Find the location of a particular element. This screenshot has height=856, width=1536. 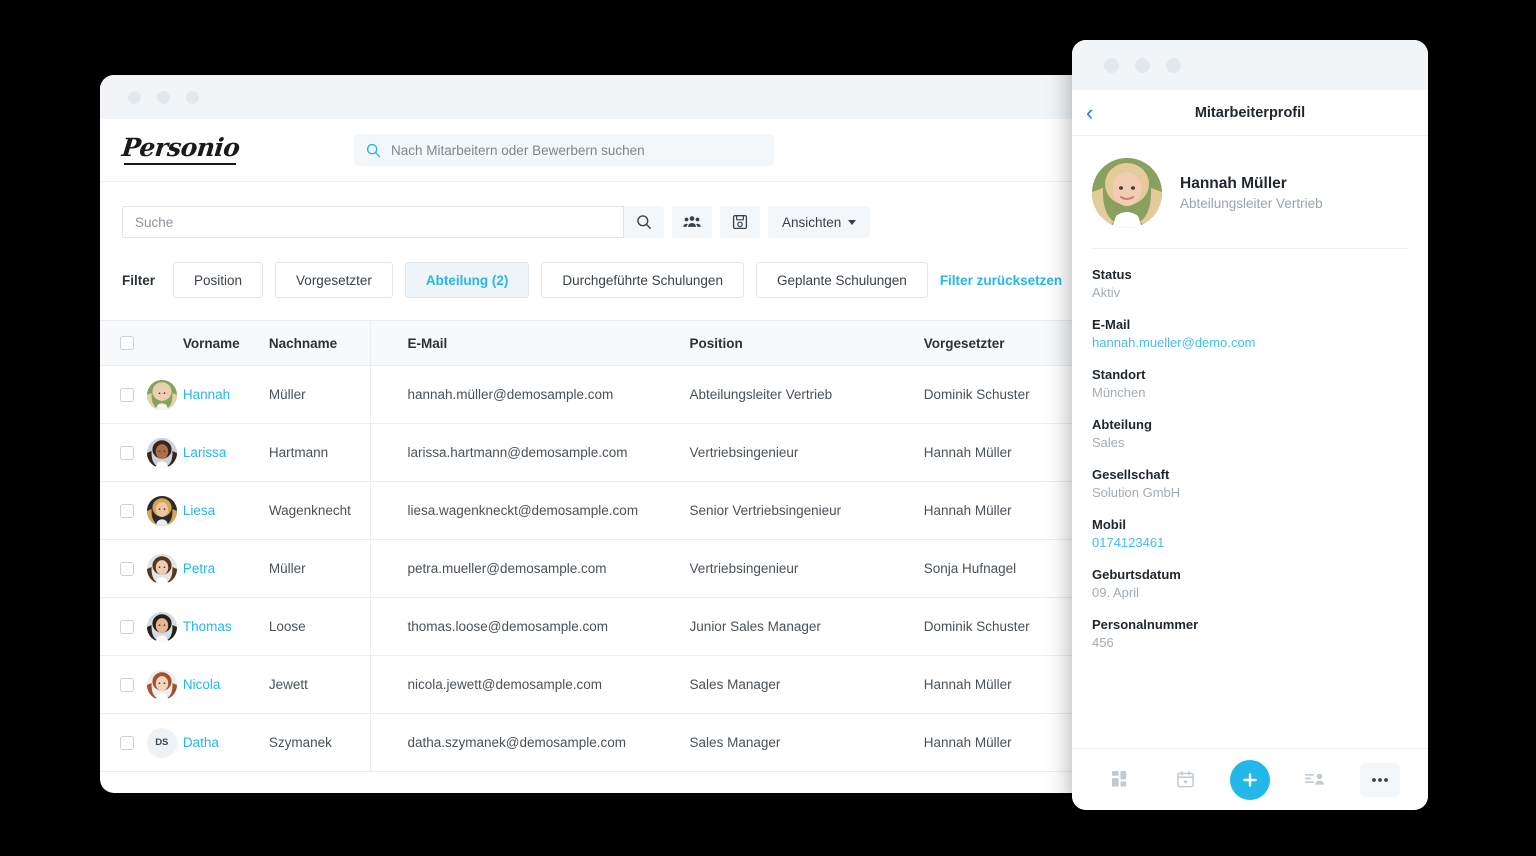

profile-field: Status Aktiv is located at coordinates (1250, 283).